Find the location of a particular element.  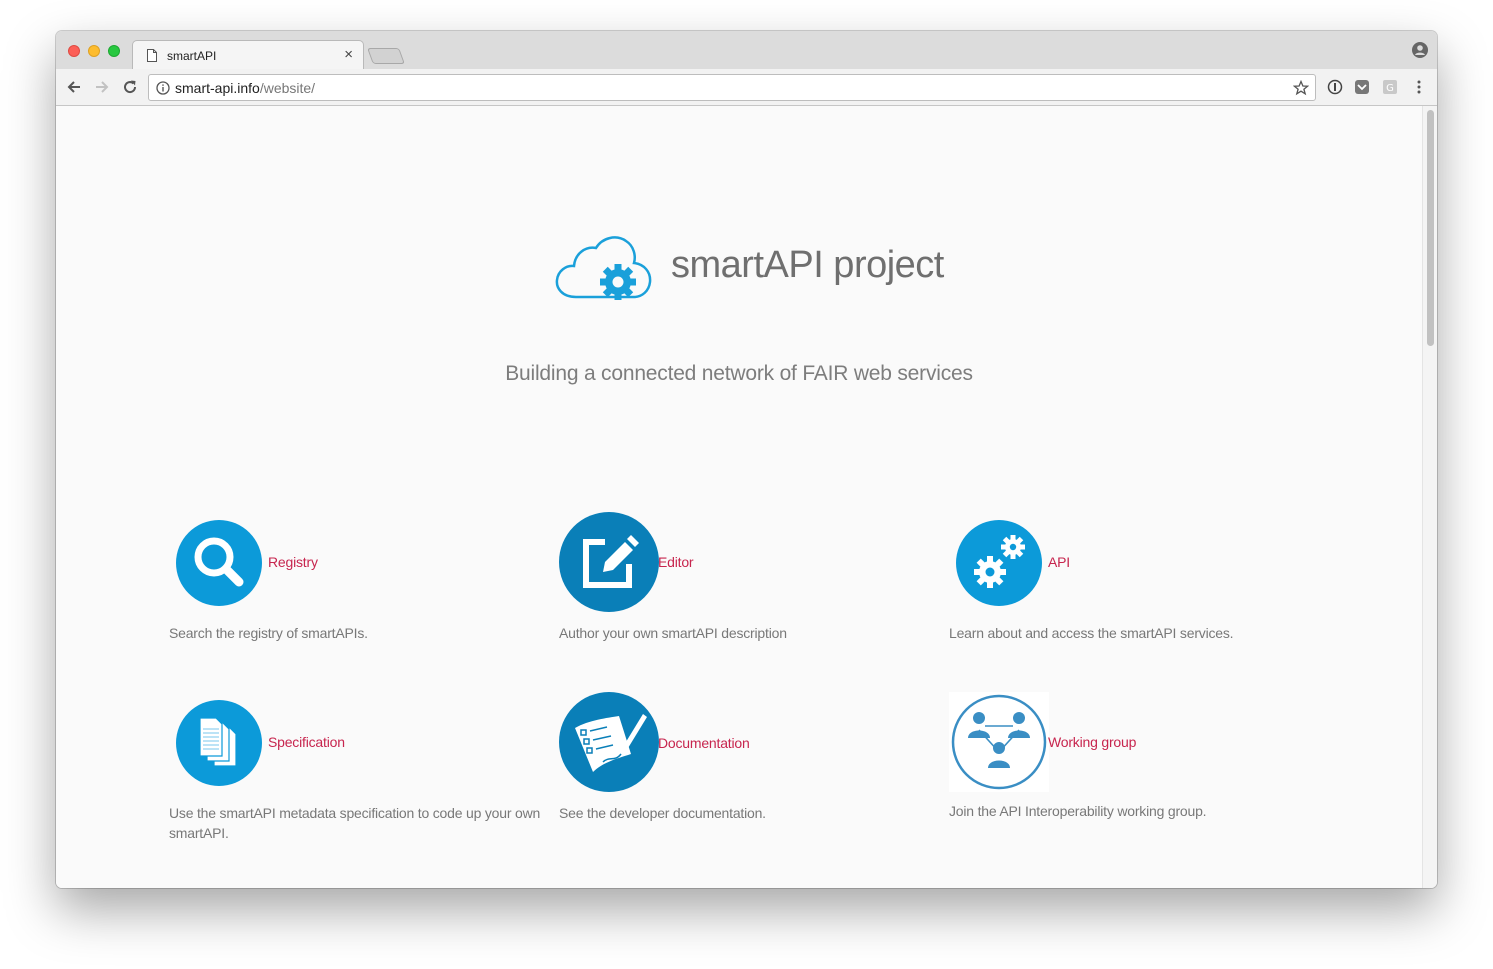

info-icon is located at coordinates (163, 88).